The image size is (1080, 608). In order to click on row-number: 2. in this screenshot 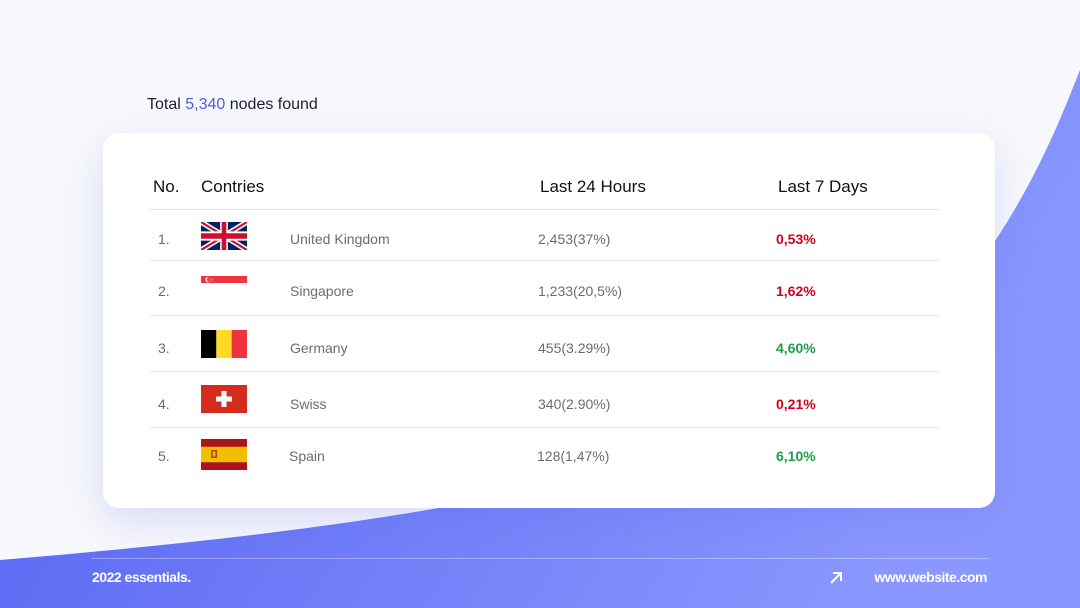, I will do `click(164, 291)`.